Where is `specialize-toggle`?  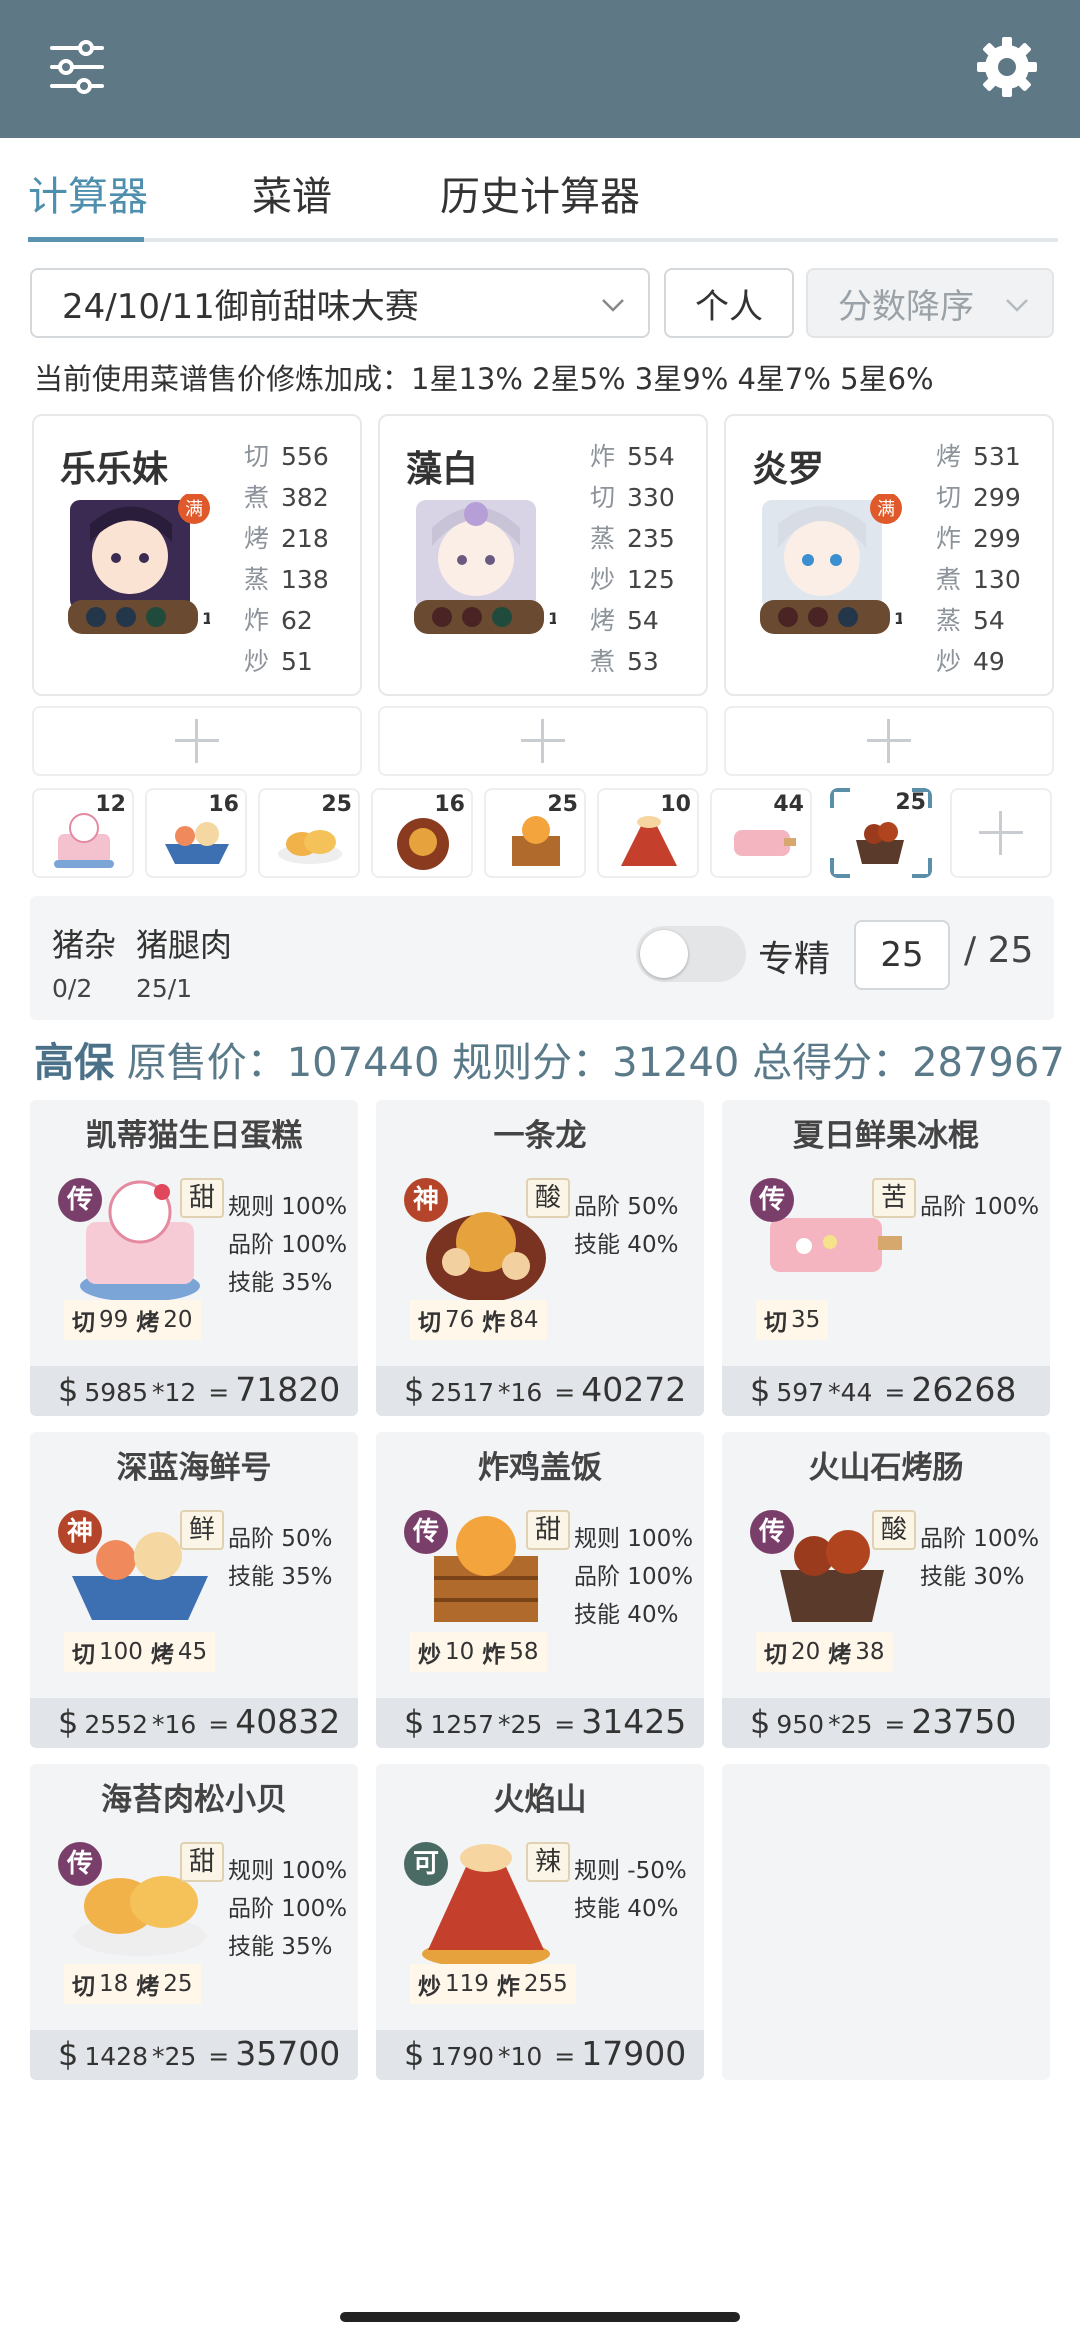 specialize-toggle is located at coordinates (691, 954).